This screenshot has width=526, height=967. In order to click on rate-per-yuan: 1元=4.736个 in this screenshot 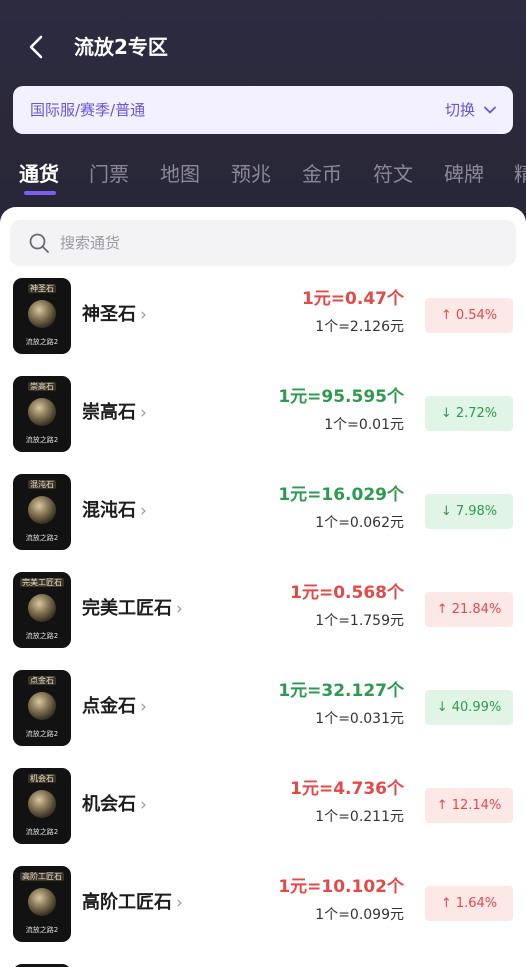, I will do `click(347, 789)`.